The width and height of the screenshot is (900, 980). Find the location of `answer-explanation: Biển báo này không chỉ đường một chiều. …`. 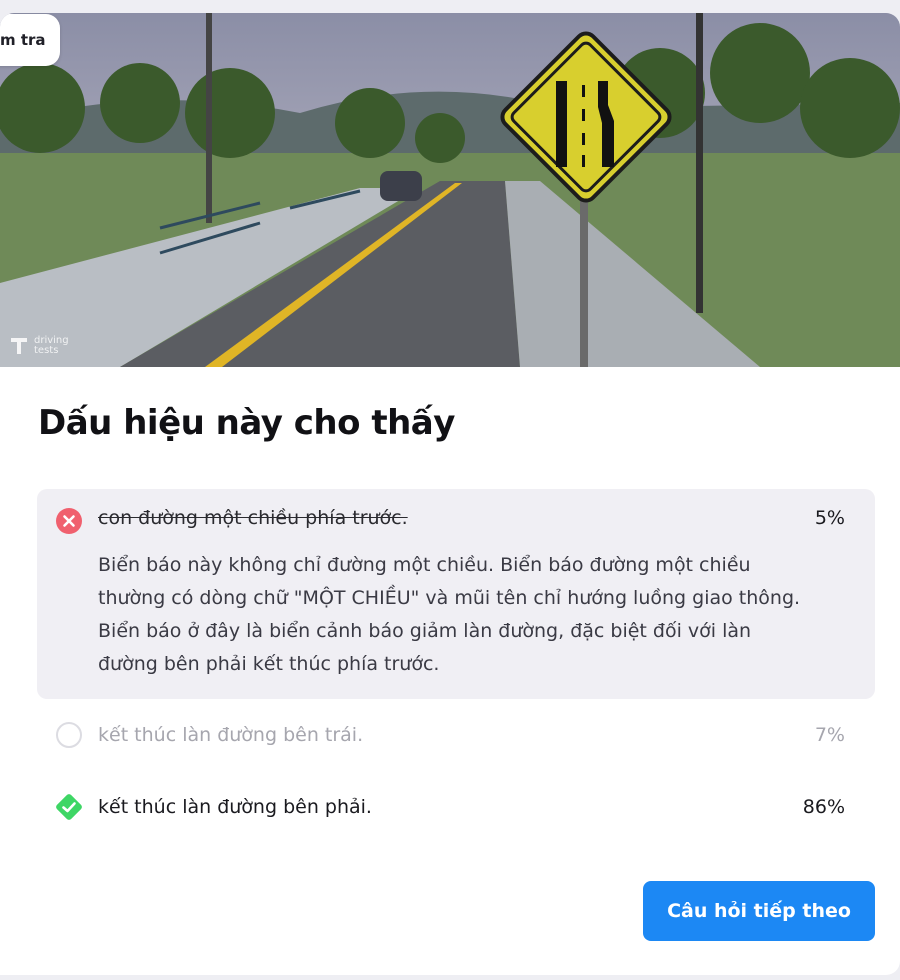

answer-explanation: Biển báo này không chỉ đường một chiều. … is located at coordinates (449, 614).